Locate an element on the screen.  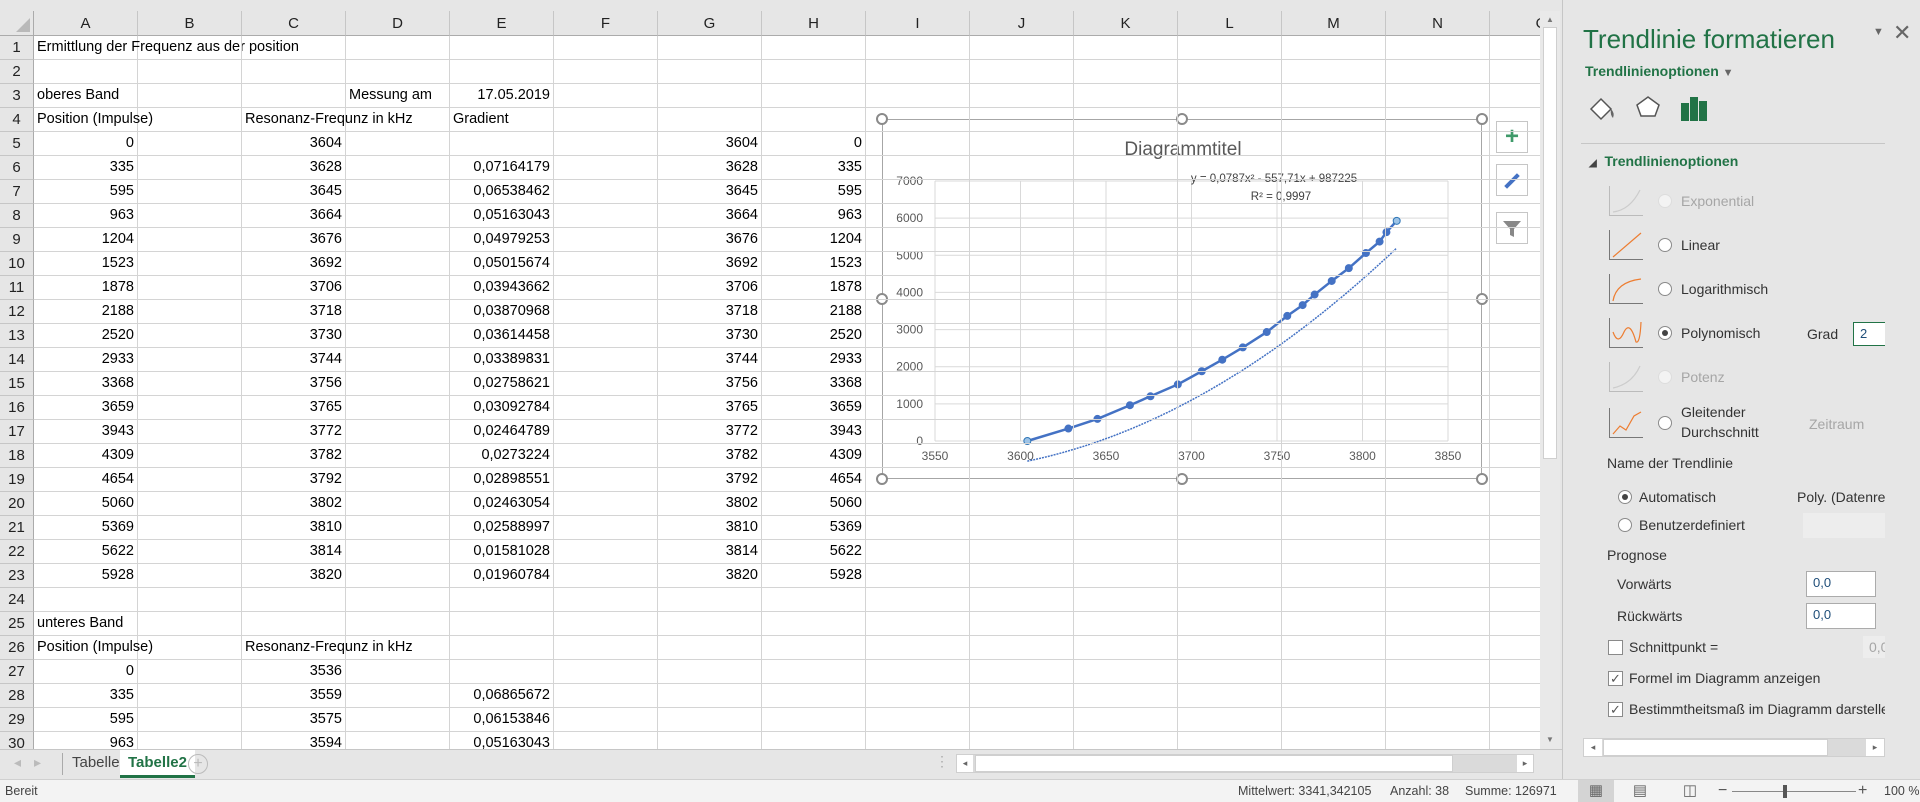
column-header-L: L is located at coordinates (1230, 23).